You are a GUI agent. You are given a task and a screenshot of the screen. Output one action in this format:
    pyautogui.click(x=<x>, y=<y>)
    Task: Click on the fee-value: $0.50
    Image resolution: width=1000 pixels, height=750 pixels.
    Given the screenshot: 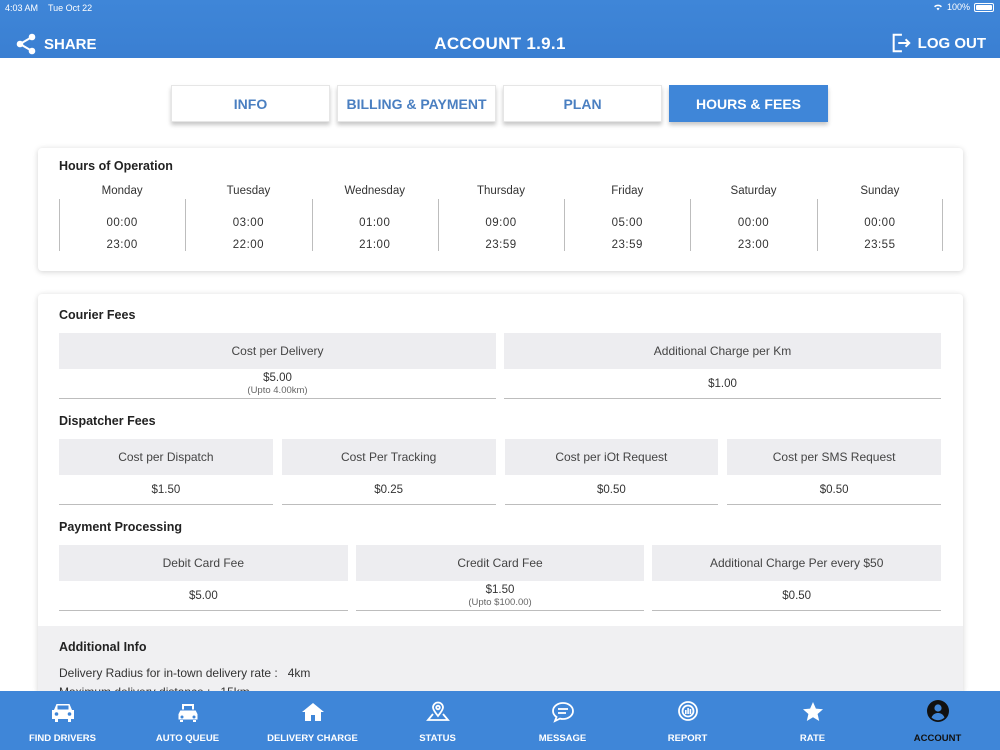 What is the action you would take?
    pyautogui.click(x=797, y=595)
    